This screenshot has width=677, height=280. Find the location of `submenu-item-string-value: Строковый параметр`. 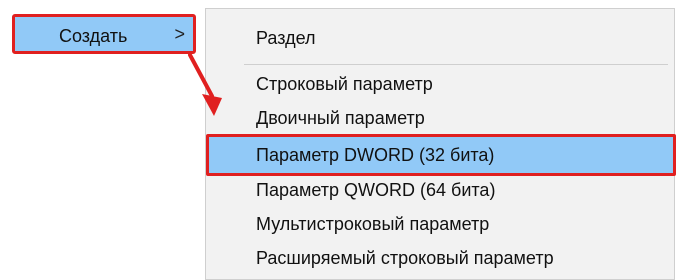

submenu-item-string-value: Строковый параметр is located at coordinates (440, 84).